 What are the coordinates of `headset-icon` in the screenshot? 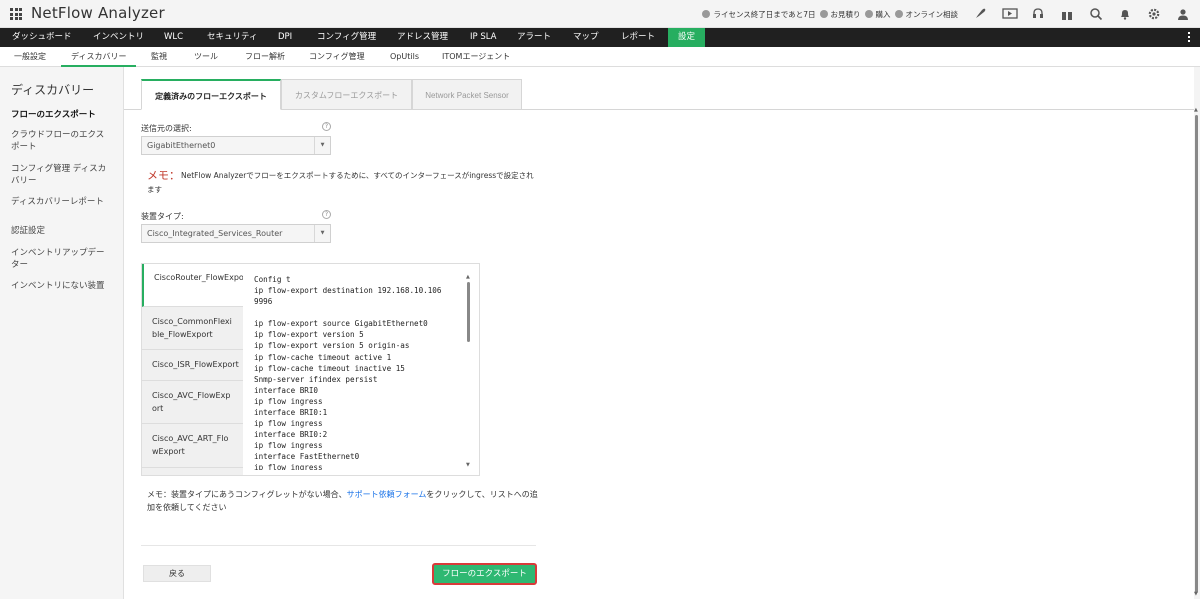 It's located at (1038, 14).